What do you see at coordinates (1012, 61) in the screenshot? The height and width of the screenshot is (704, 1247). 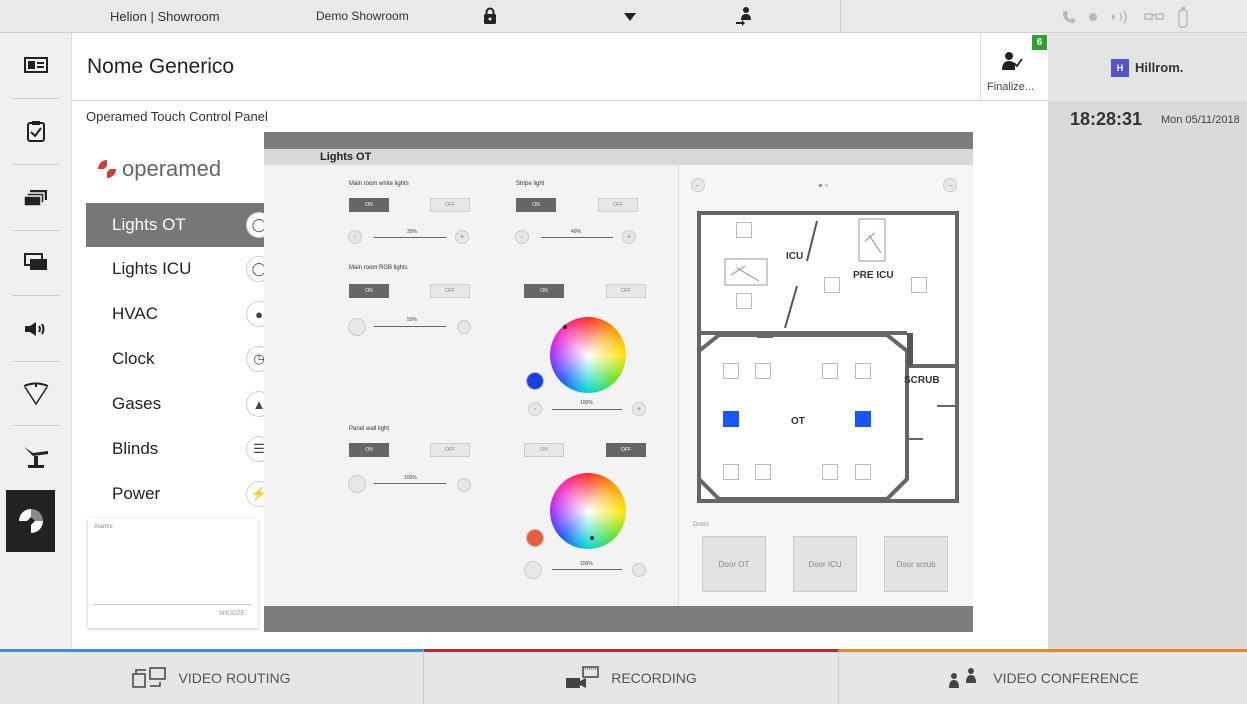 I see `user-check-icon` at bounding box center [1012, 61].